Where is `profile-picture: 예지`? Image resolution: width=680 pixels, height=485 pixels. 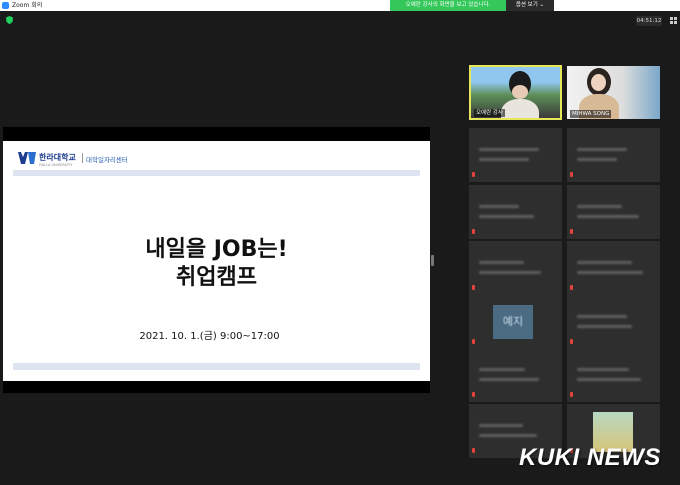 profile-picture: 예지 is located at coordinates (513, 322).